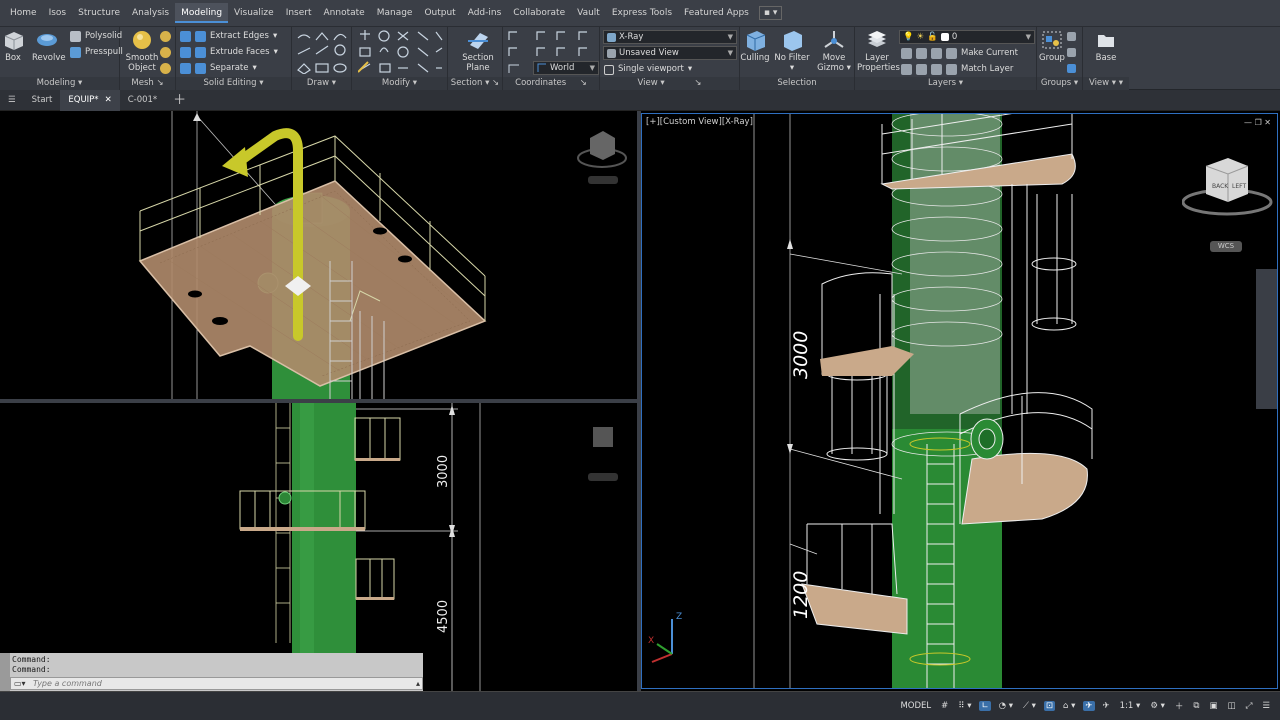 The width and height of the screenshot is (1280, 720). Describe the element at coordinates (5, 672) in the screenshot. I see `command-line-grip` at that location.